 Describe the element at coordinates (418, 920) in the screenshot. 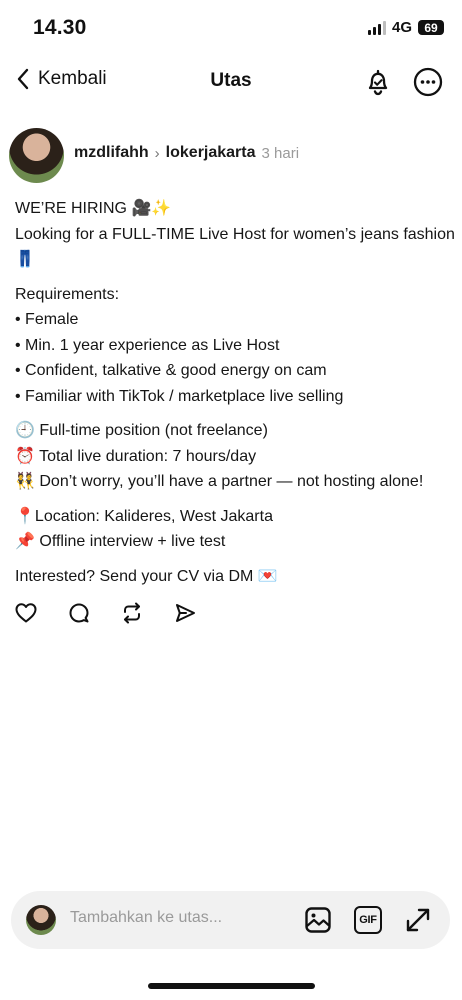

I see `expand-icon` at that location.